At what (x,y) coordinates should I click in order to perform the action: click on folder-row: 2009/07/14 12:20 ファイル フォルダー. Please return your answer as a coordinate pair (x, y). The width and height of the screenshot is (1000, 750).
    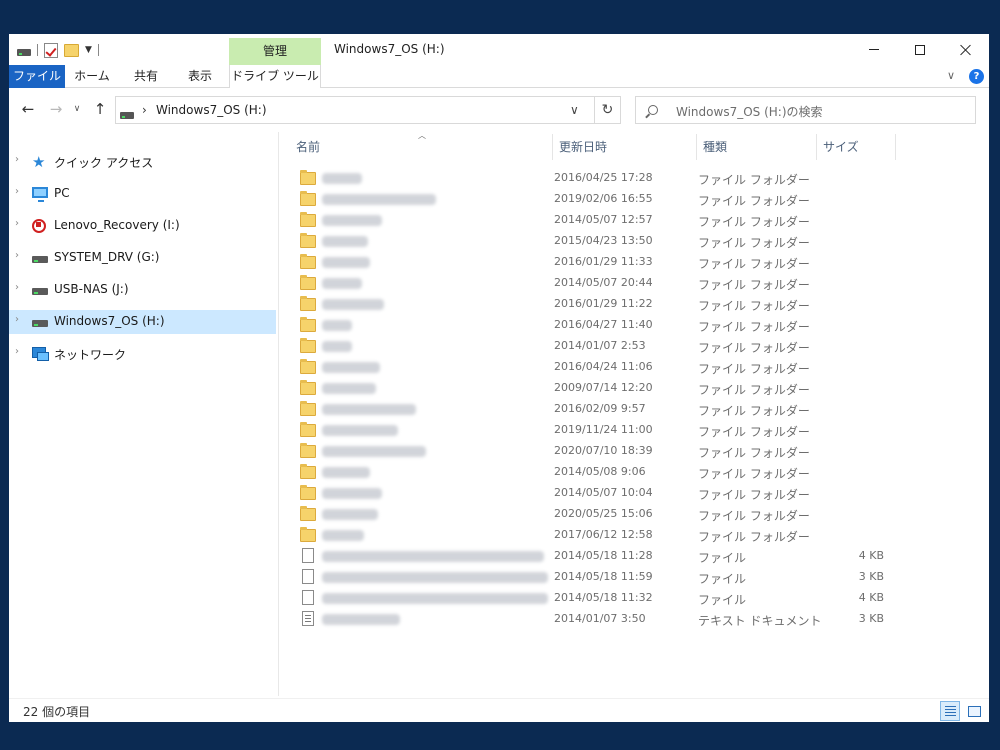
    Looking at the image, I should click on (599, 388).